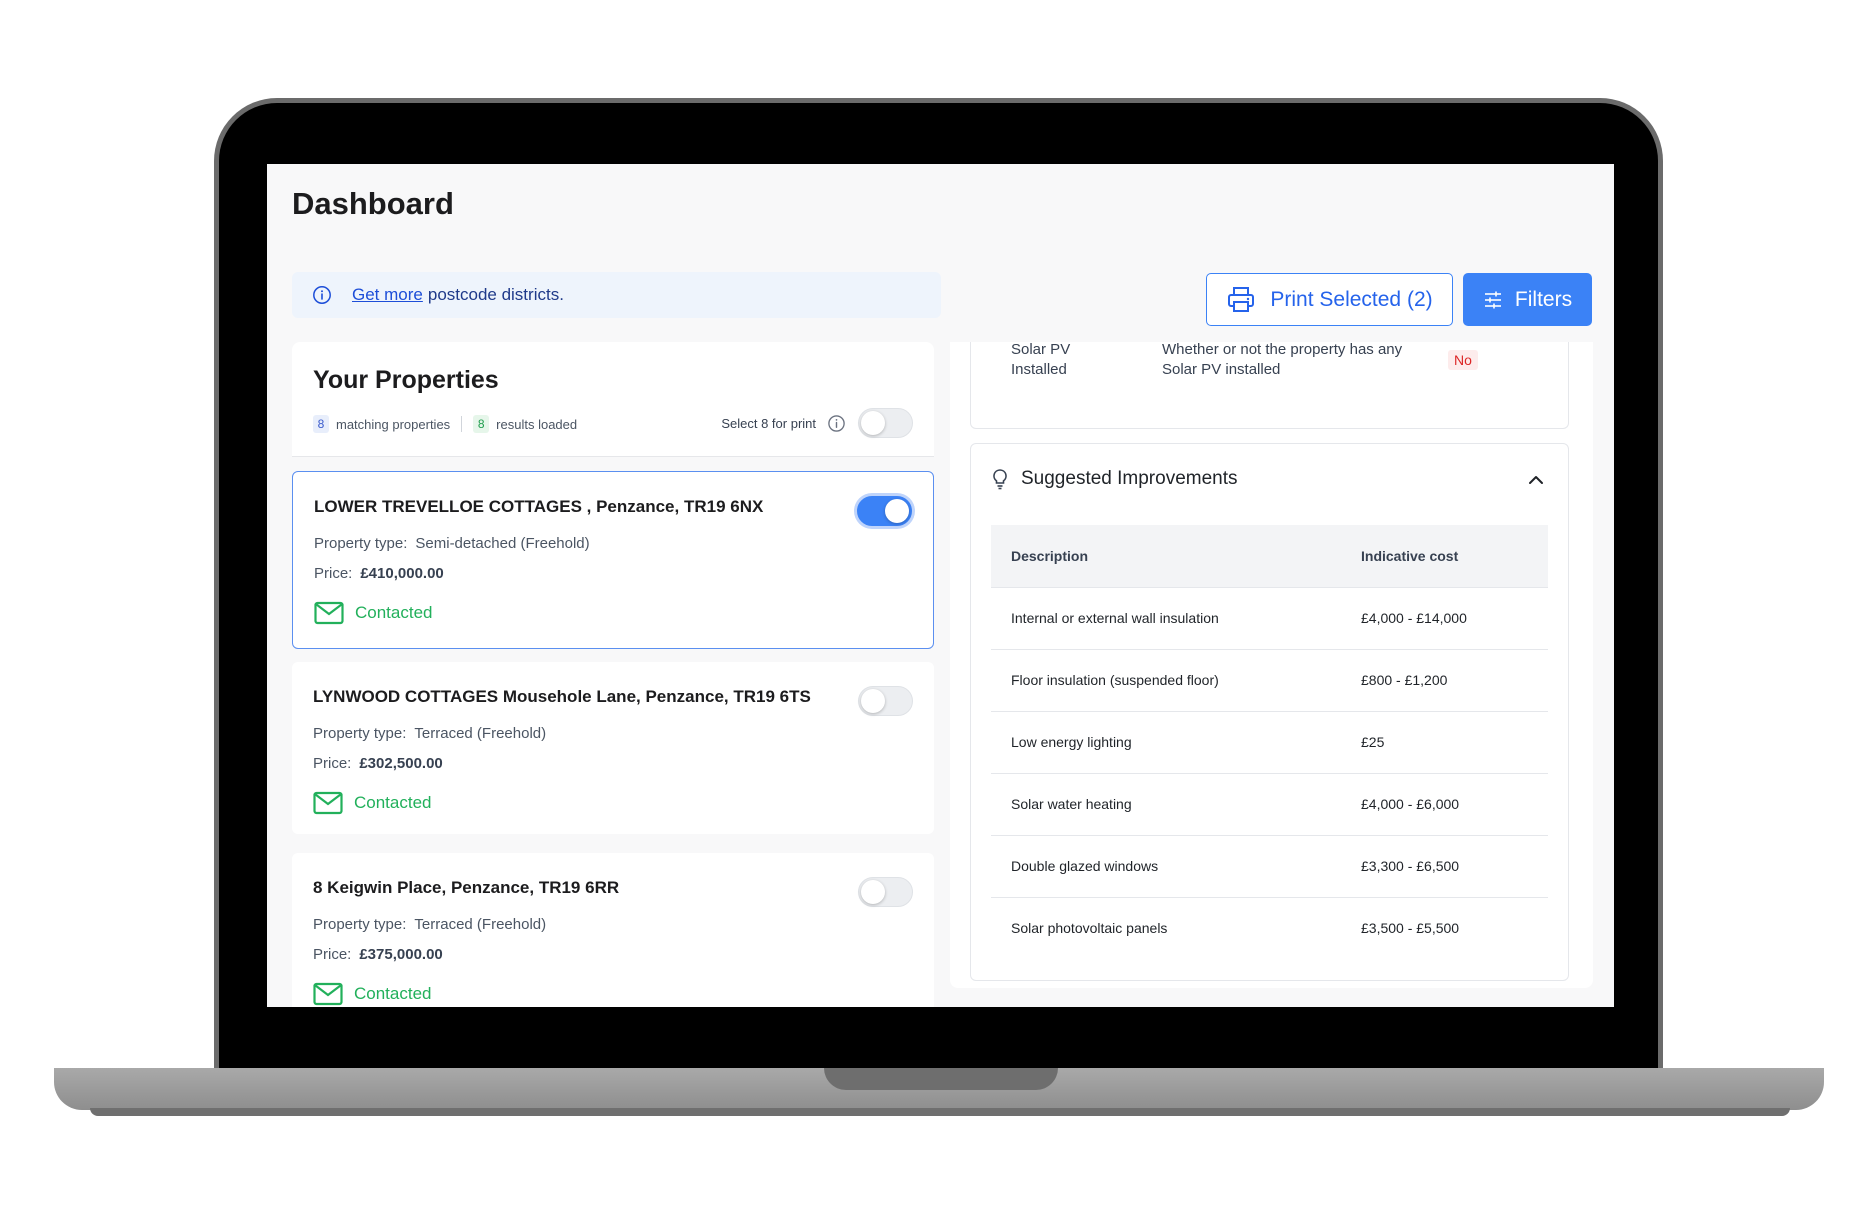 Image resolution: width=1875 pixels, height=1219 pixels. Describe the element at coordinates (1492, 299) in the screenshot. I see `sliders-icon` at that location.